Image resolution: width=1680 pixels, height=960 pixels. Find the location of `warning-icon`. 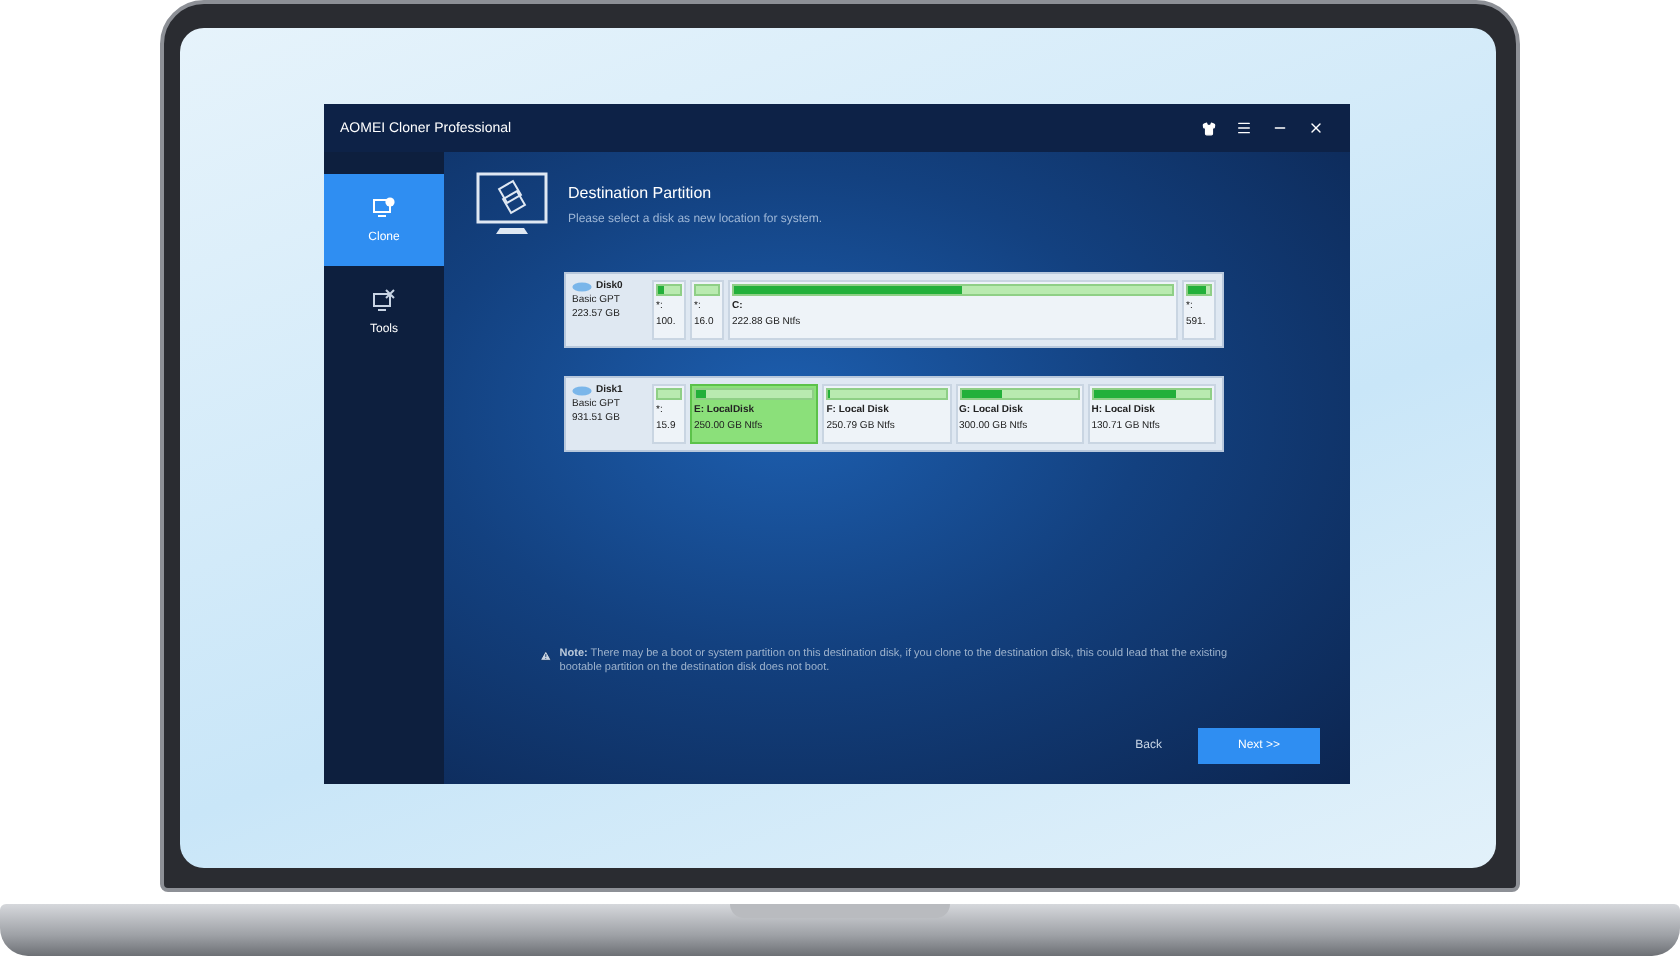

warning-icon is located at coordinates (546, 655).